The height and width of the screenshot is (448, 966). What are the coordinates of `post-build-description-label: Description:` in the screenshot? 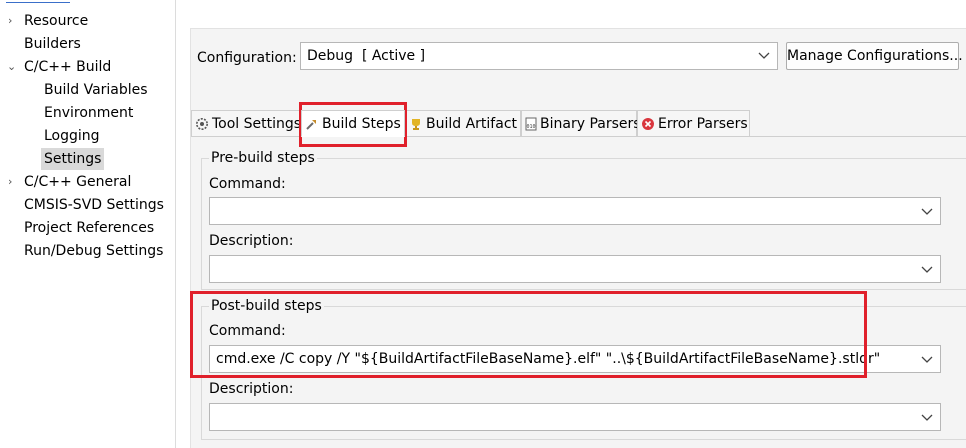 It's located at (251, 389).